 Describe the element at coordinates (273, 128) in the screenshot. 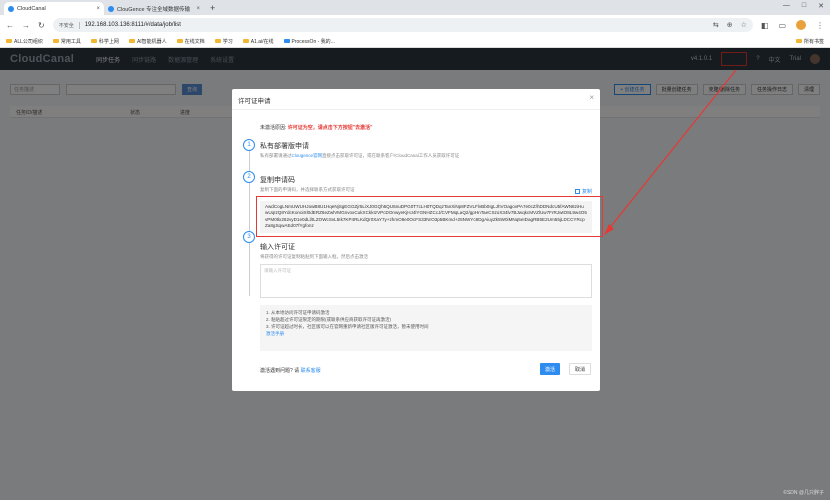

I see `reason-label: 未激活原因:` at that location.